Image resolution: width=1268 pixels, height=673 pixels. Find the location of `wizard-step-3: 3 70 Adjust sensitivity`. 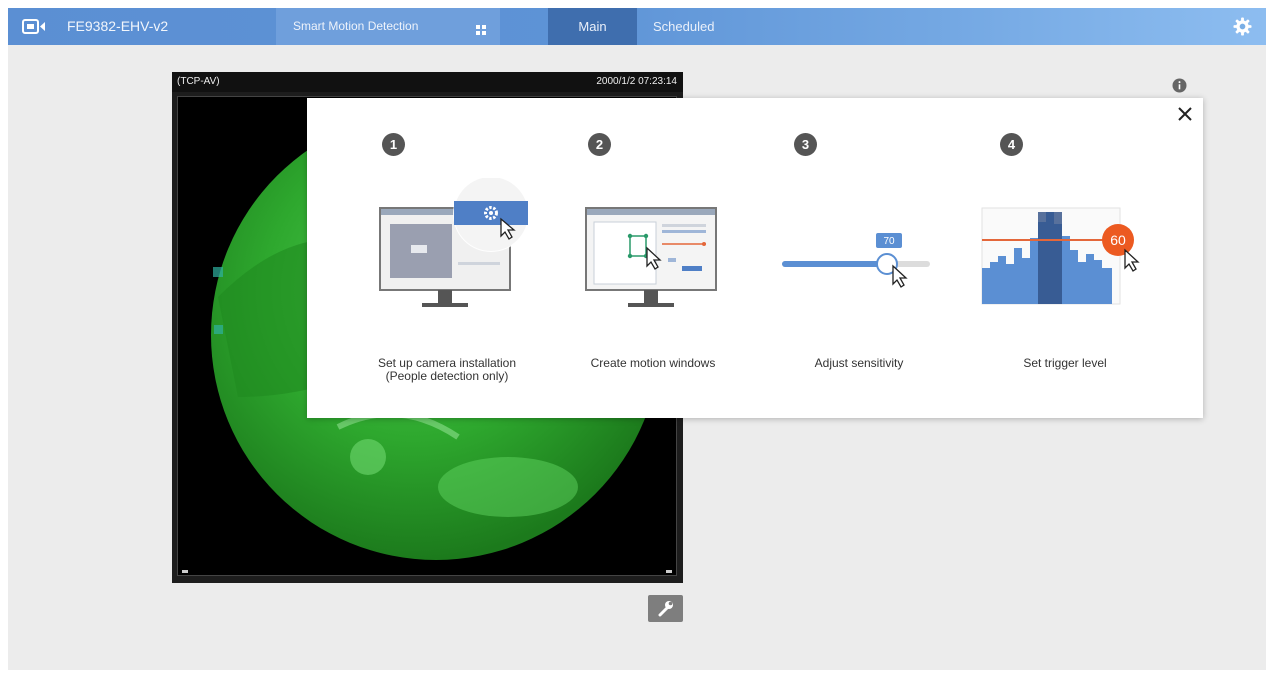

wizard-step-3: 3 70 Adjust sensitivity is located at coordinates (859, 258).